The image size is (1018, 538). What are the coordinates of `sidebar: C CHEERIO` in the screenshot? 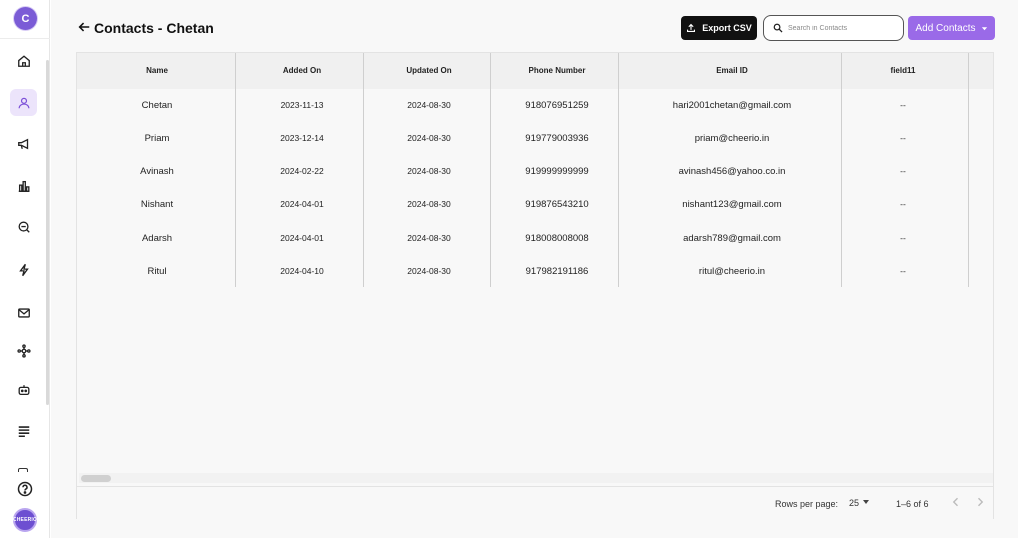 It's located at (25, 269).